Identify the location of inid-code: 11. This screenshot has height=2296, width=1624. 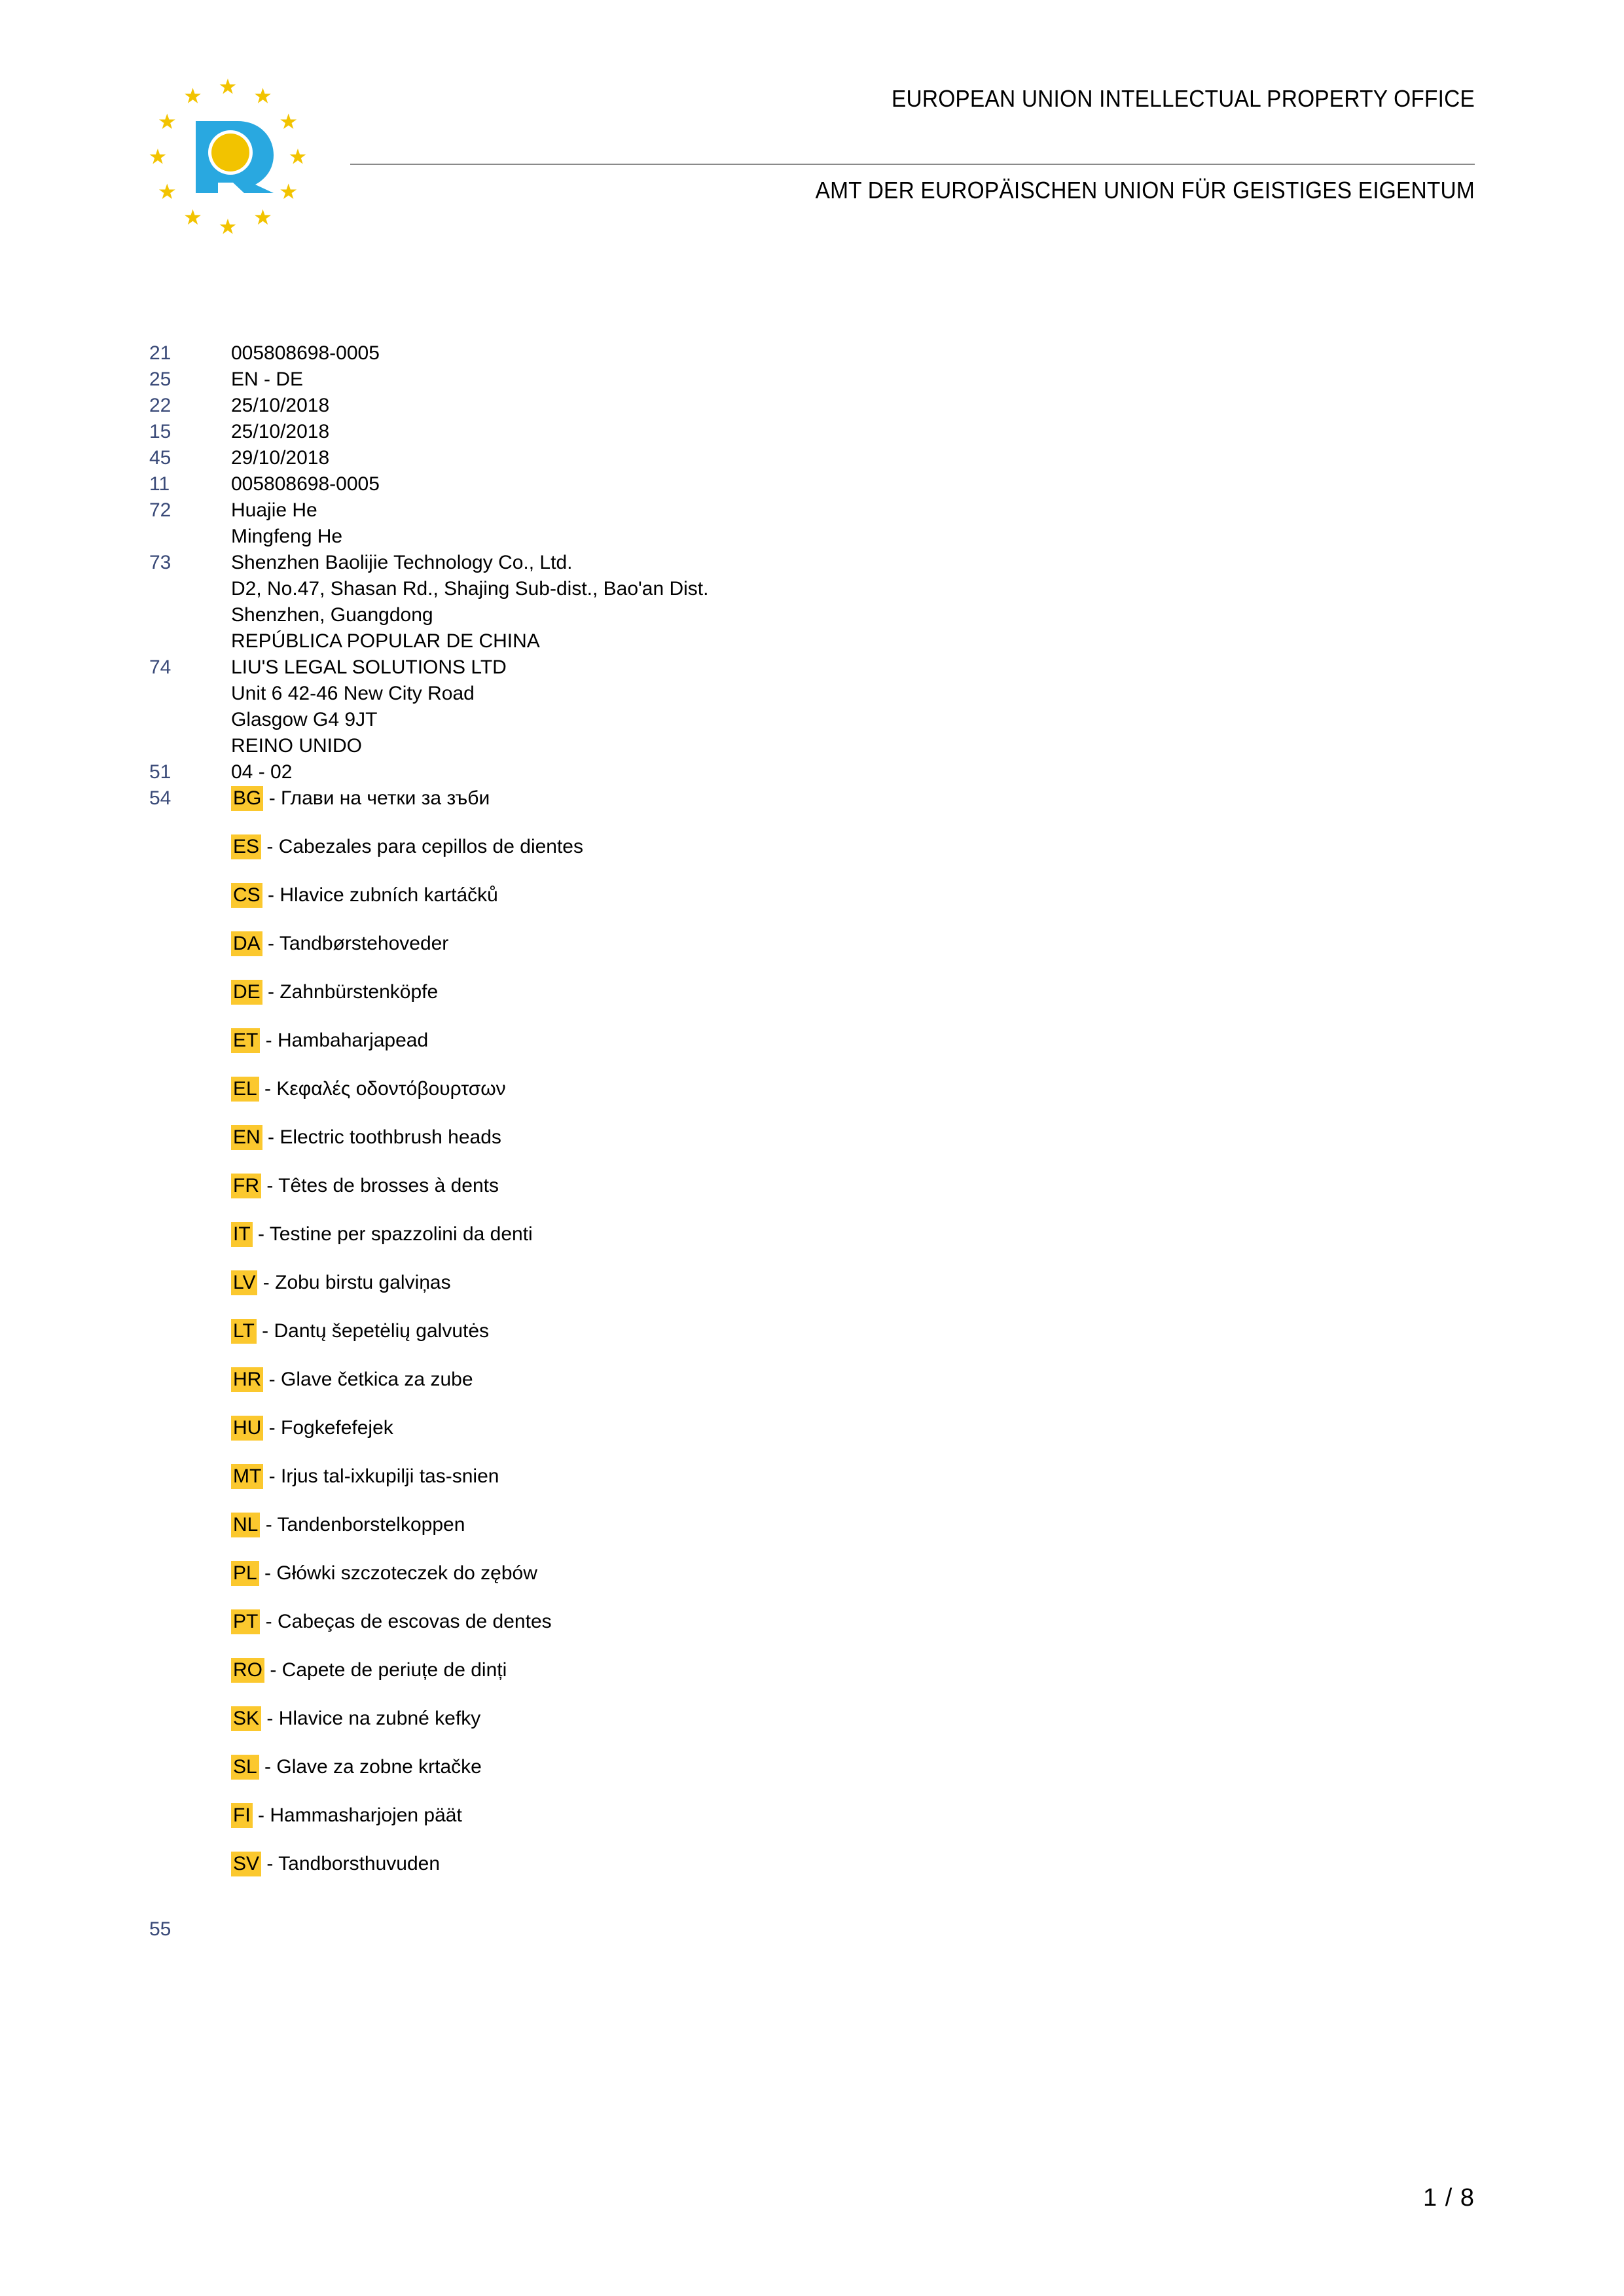
(159, 484).